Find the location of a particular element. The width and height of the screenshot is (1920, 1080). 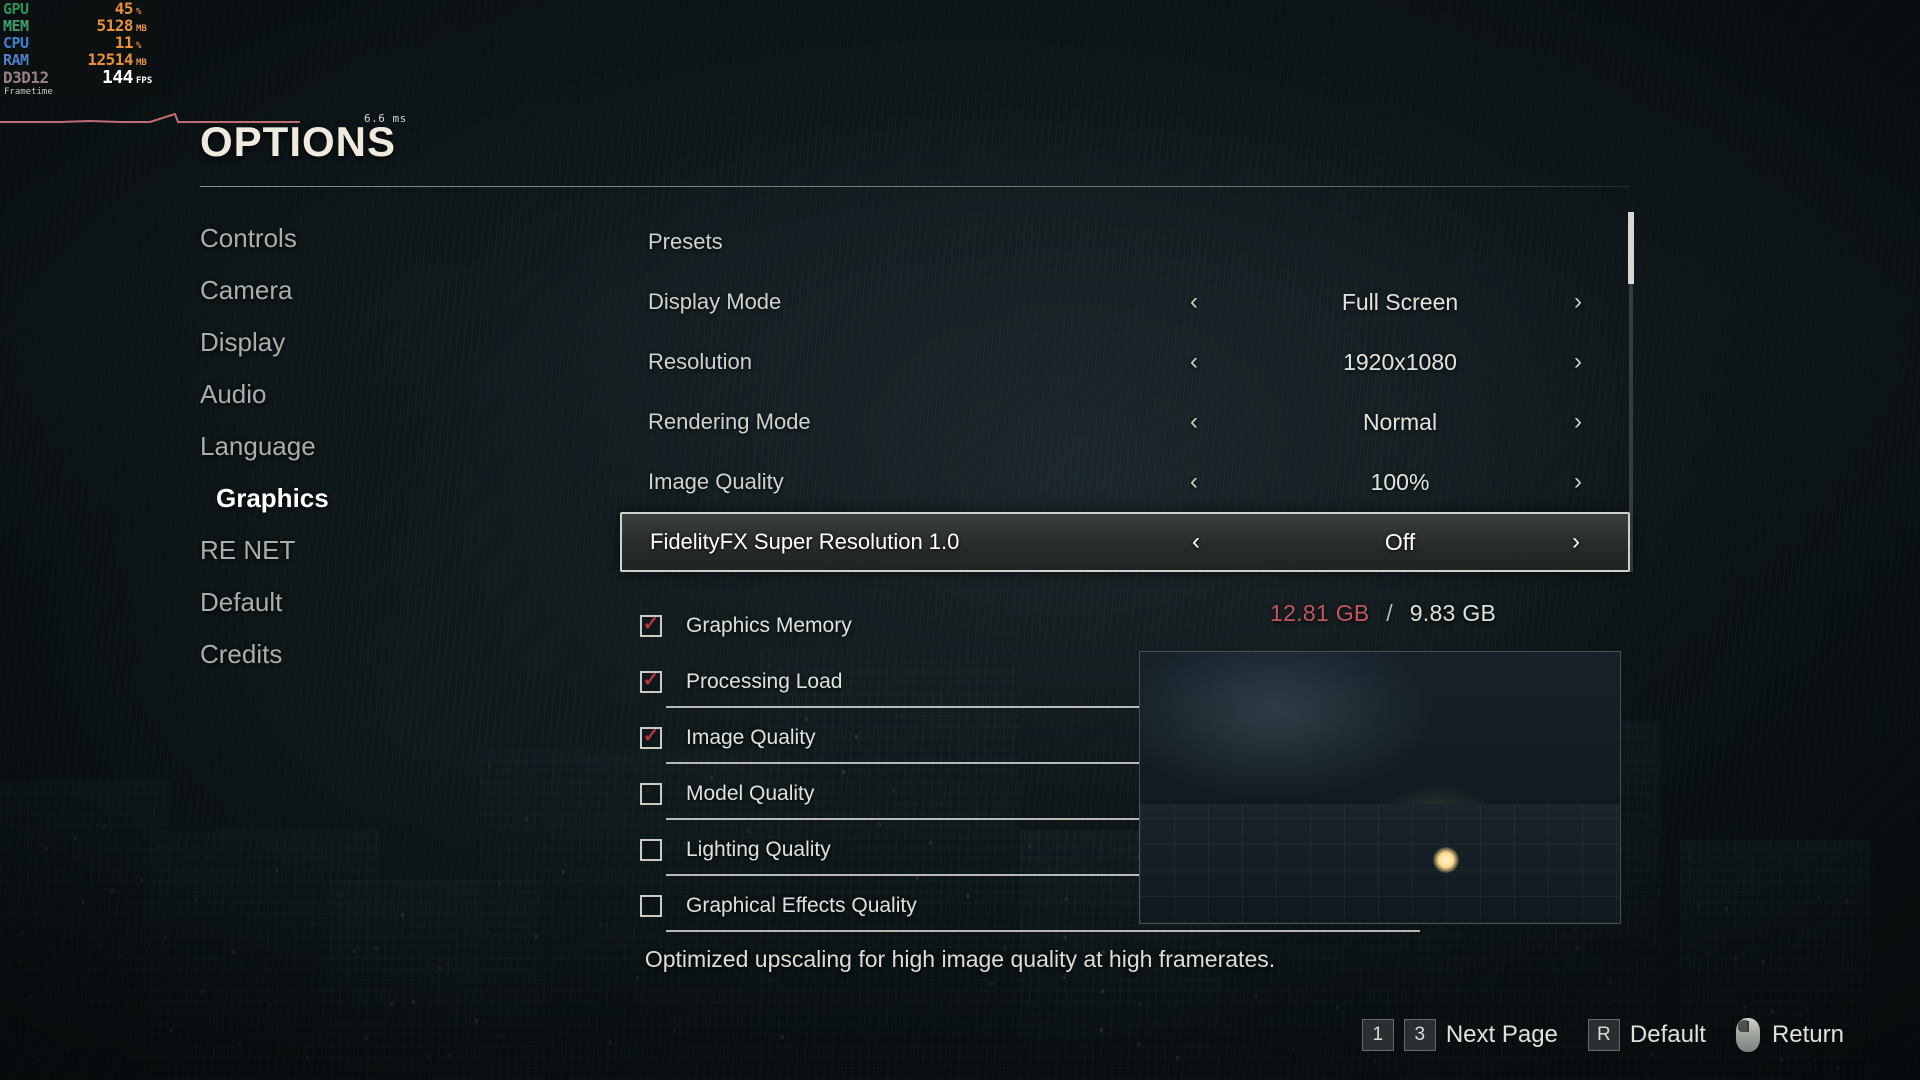

setting-value: Normal is located at coordinates (1400, 421).